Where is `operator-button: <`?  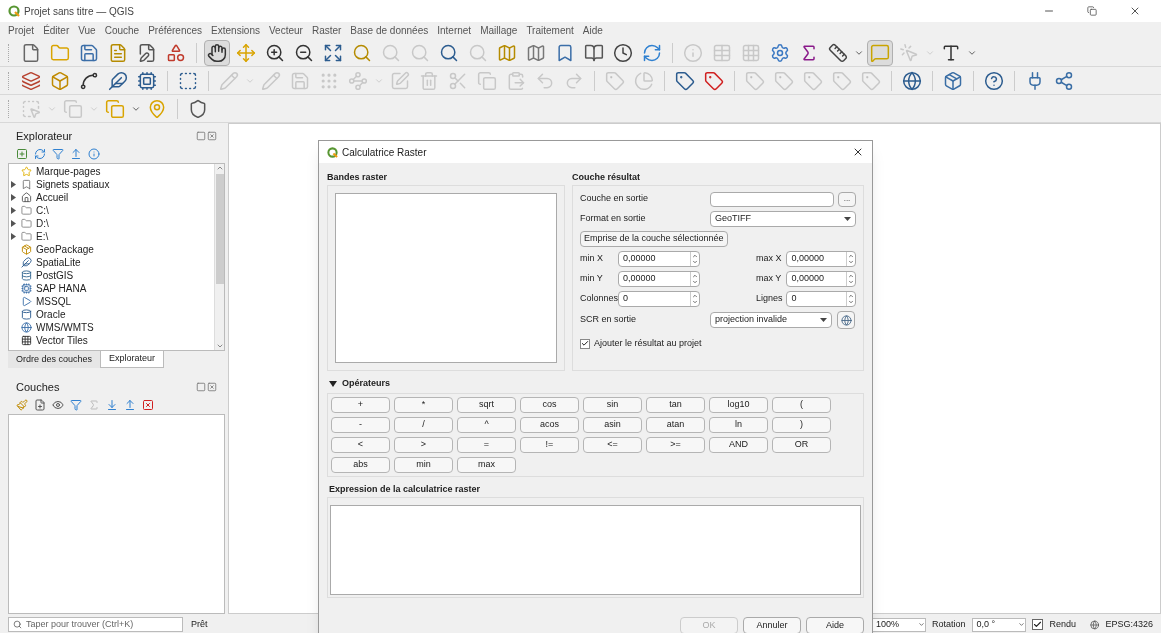 operator-button: < is located at coordinates (360, 445).